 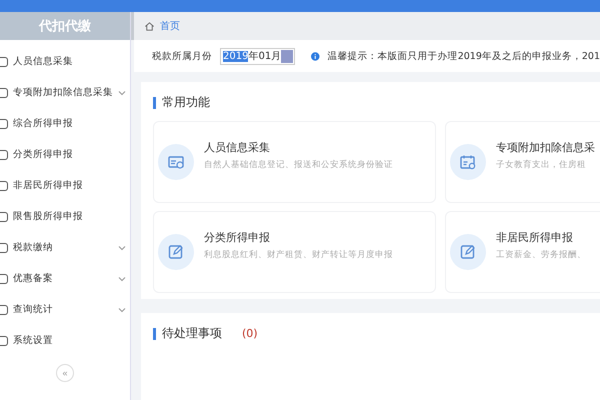 What do you see at coordinates (65, 26) in the screenshot?
I see `sidebar-title: 代扣代缴` at bounding box center [65, 26].